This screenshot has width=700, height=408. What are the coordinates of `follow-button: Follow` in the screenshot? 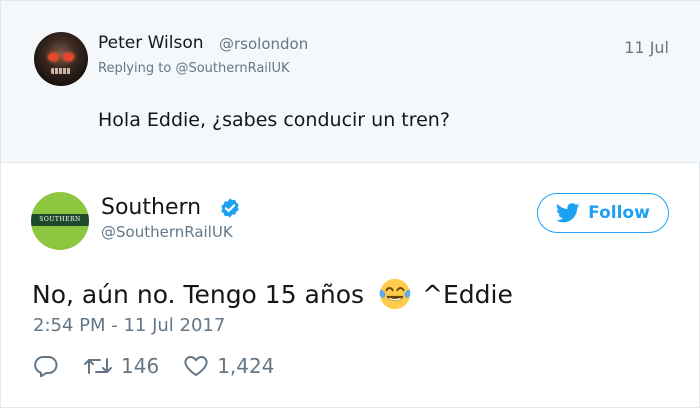 It's located at (603, 213).